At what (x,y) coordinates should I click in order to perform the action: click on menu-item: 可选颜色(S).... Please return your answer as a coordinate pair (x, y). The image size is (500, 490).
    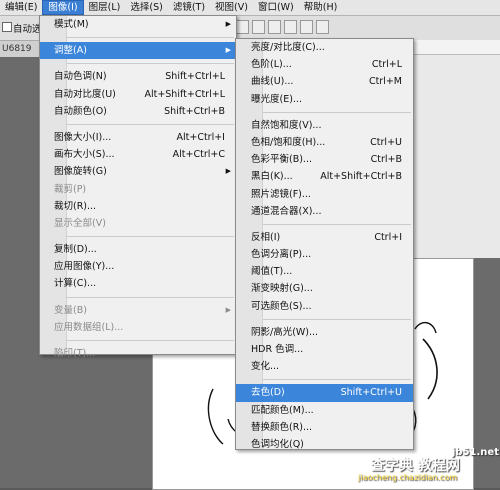
    Looking at the image, I should click on (324, 306).